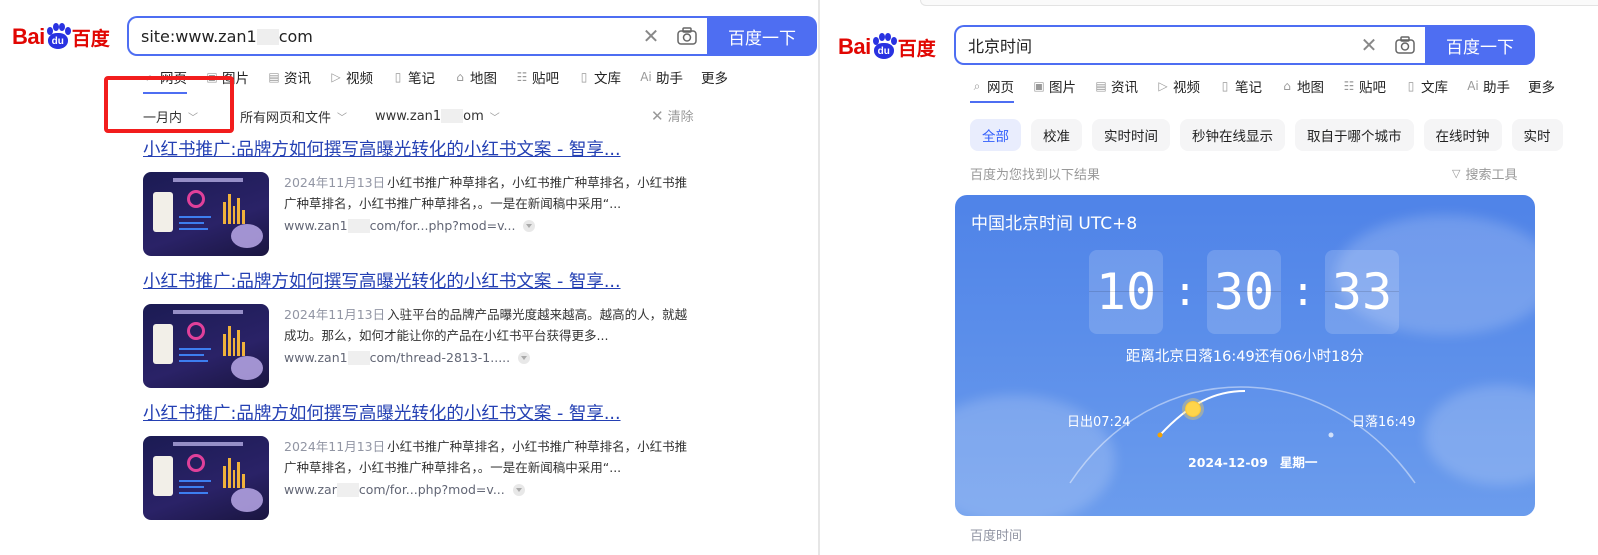  What do you see at coordinates (1242, 435) in the screenshot?
I see `sun-arc` at bounding box center [1242, 435].